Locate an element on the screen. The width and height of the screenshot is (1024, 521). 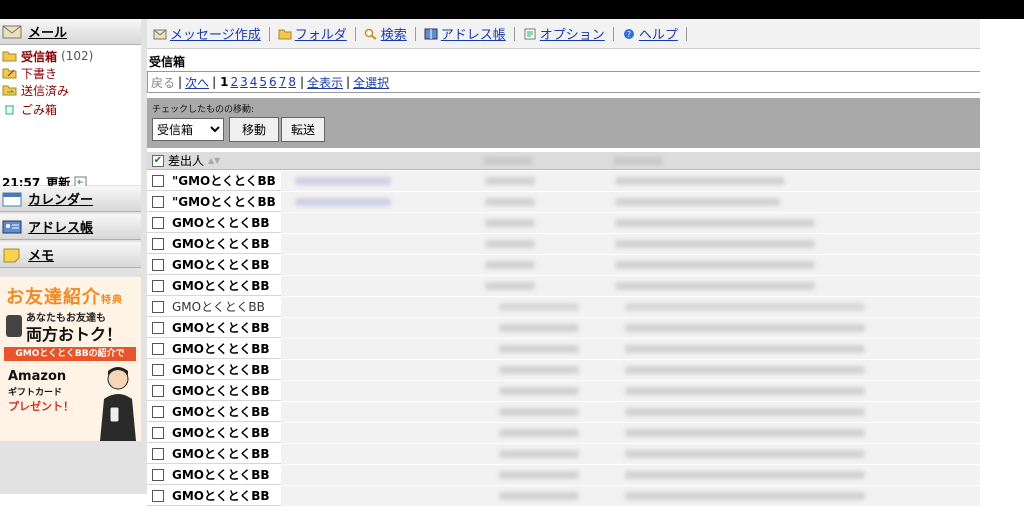
sidebar-memo-item: メモ is located at coordinates (70, 255).